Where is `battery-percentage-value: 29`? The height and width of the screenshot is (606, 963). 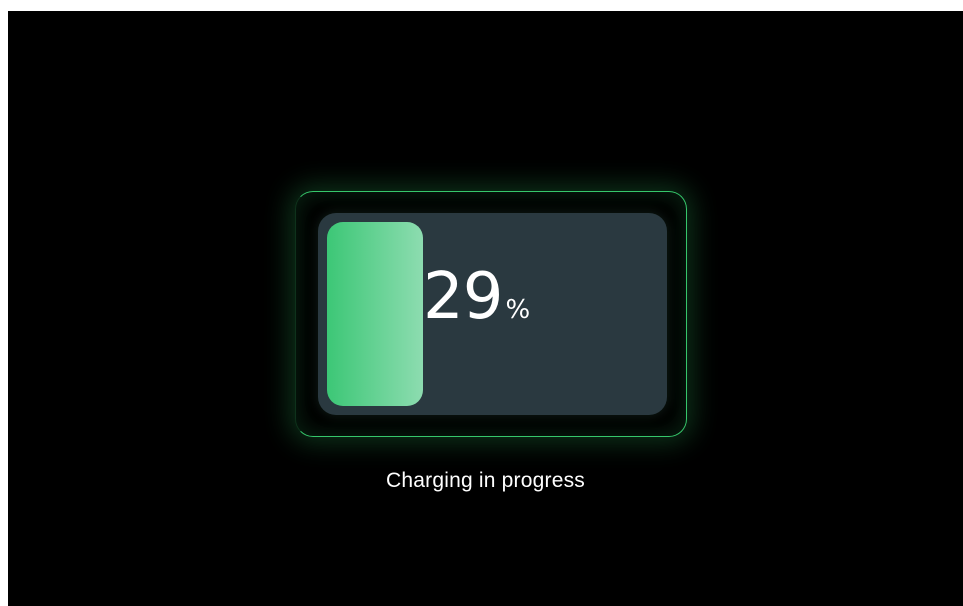 battery-percentage-value: 29 is located at coordinates (463, 297).